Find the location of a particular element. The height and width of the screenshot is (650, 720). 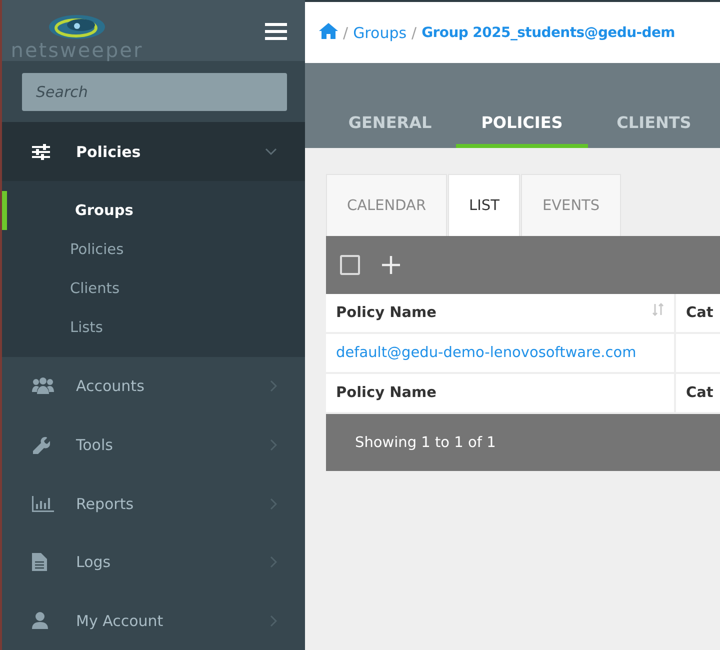

breadcrumb-link: Group 2025_students@gedu-dem is located at coordinates (548, 32).